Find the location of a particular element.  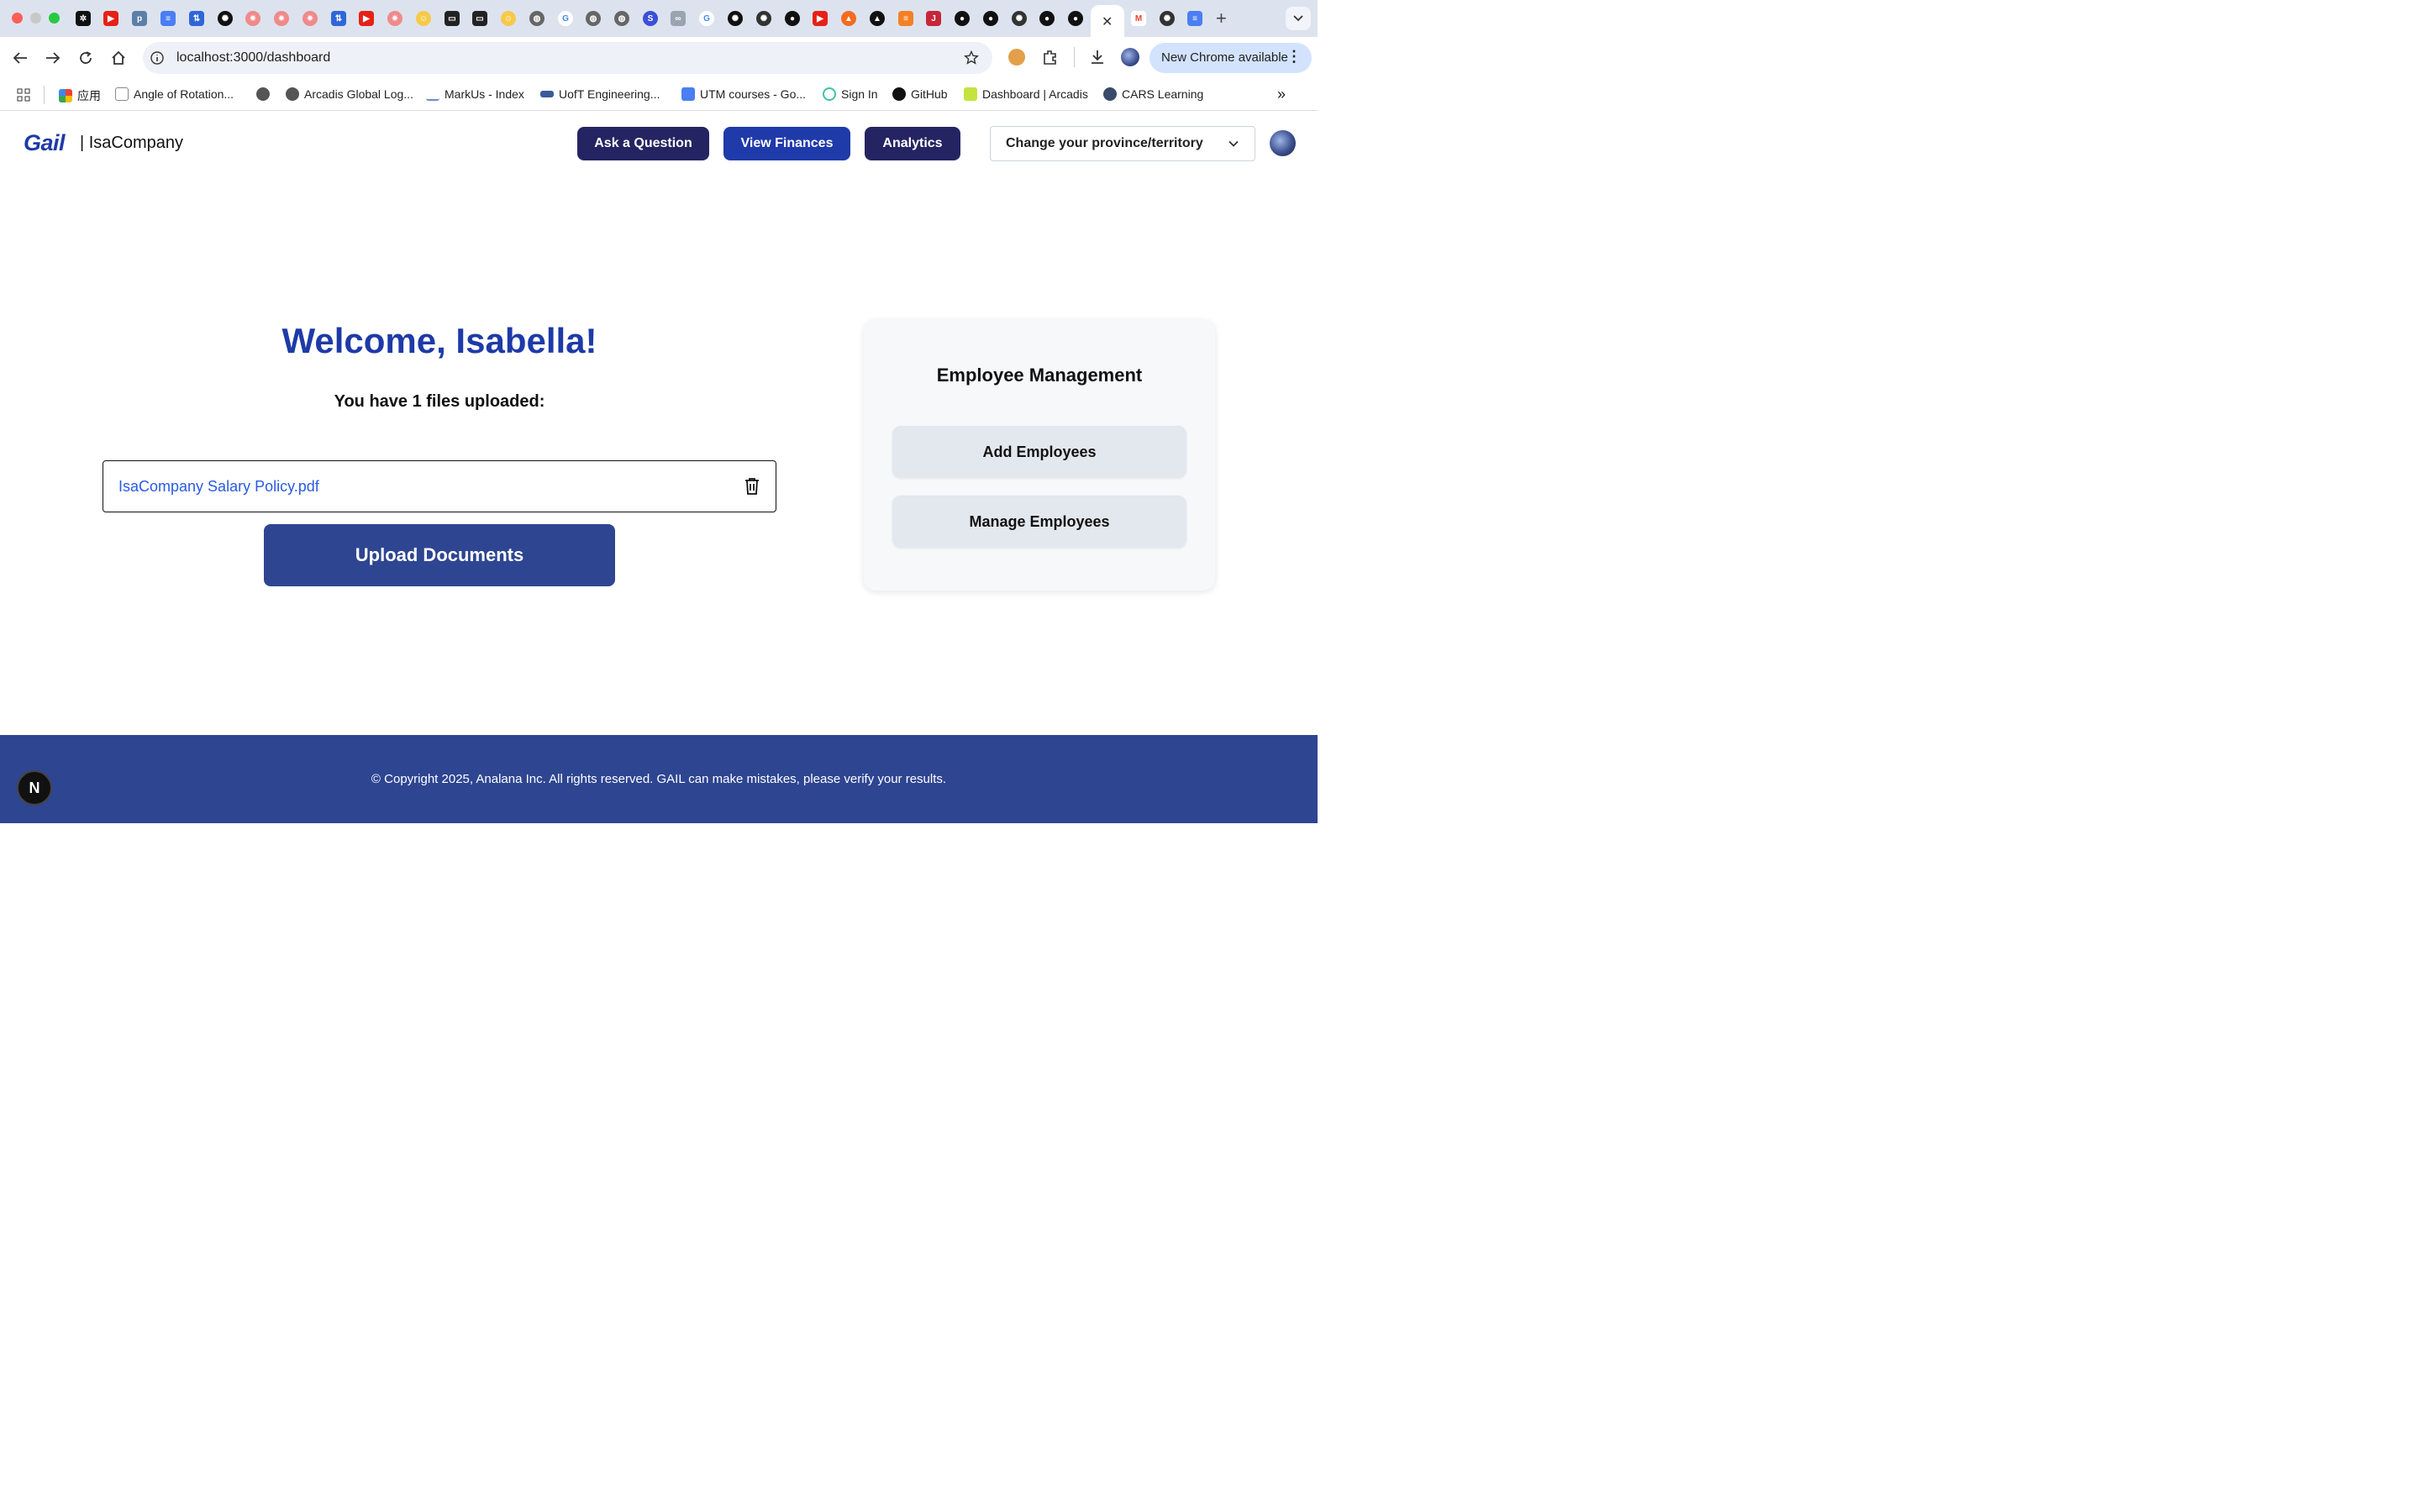

bookmark-item: 应用 is located at coordinates (80, 95).